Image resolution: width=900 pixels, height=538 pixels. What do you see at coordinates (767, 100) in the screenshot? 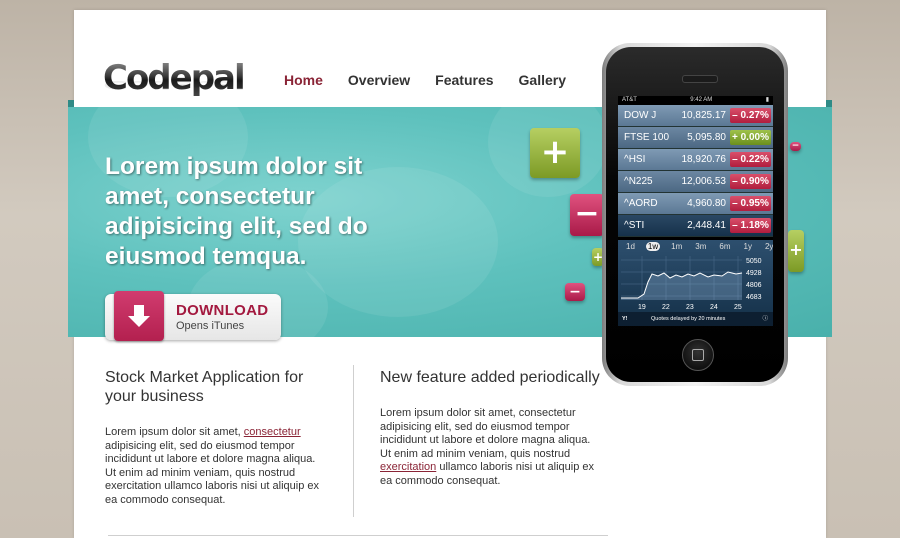
I see `battery-icon: ▮` at bounding box center [767, 100].